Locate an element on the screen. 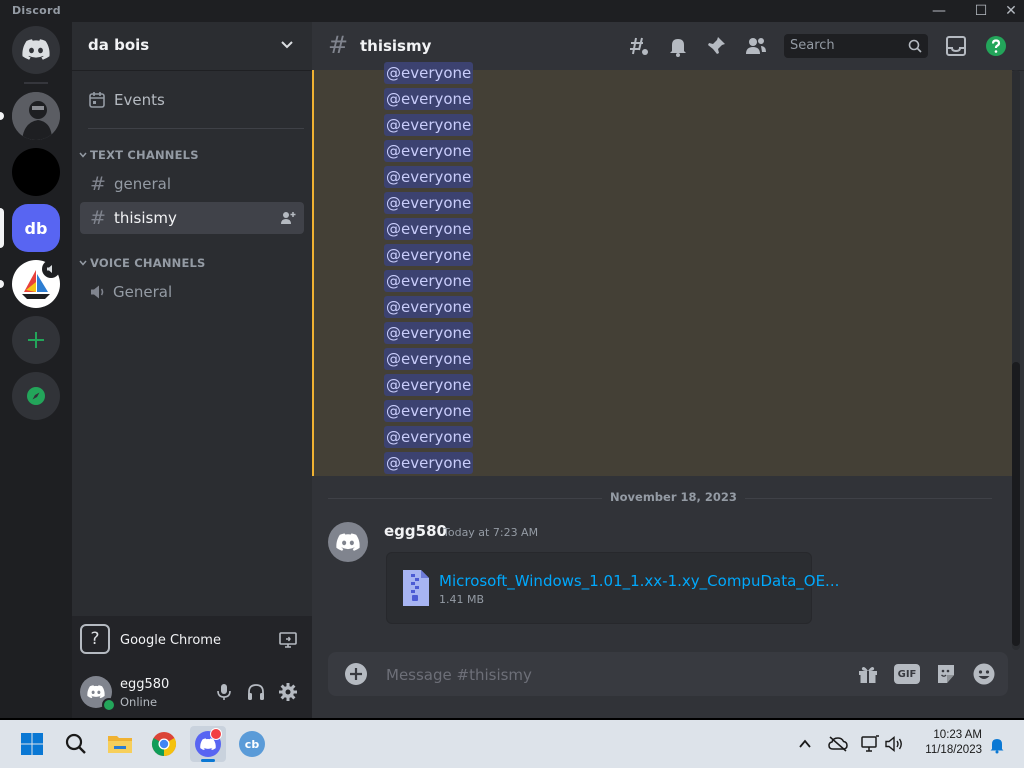  message-avatar is located at coordinates (348, 542).